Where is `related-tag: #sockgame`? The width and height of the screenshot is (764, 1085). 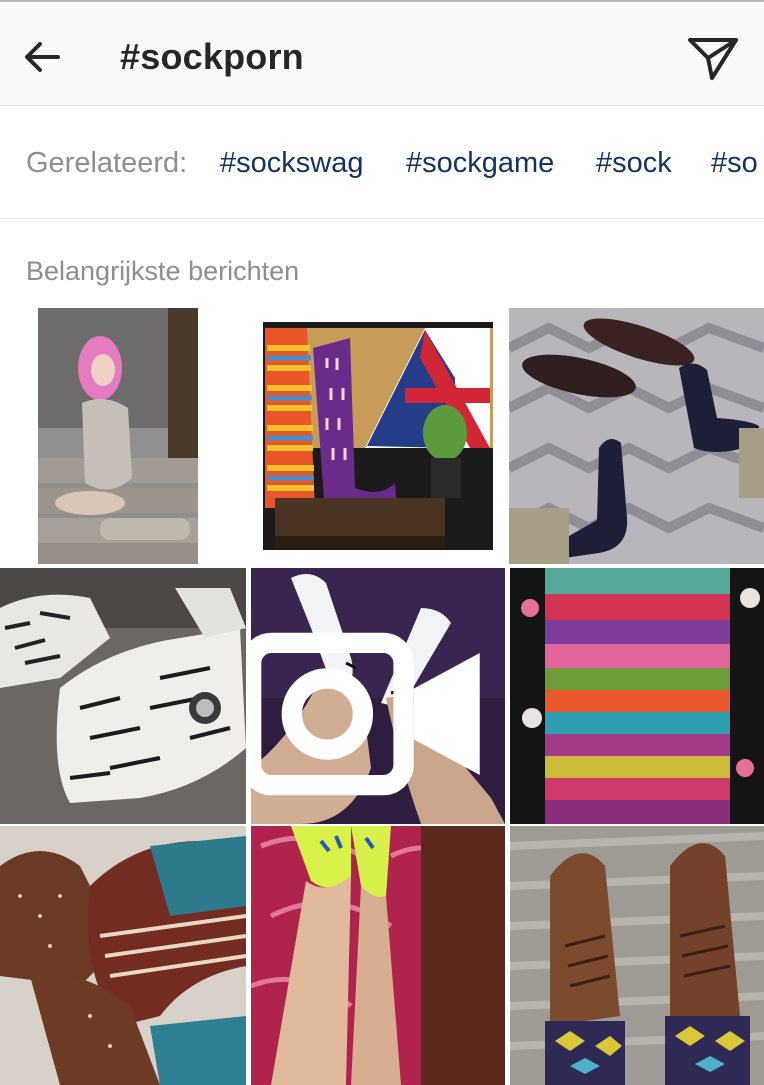
related-tag: #sockgame is located at coordinates (480, 163).